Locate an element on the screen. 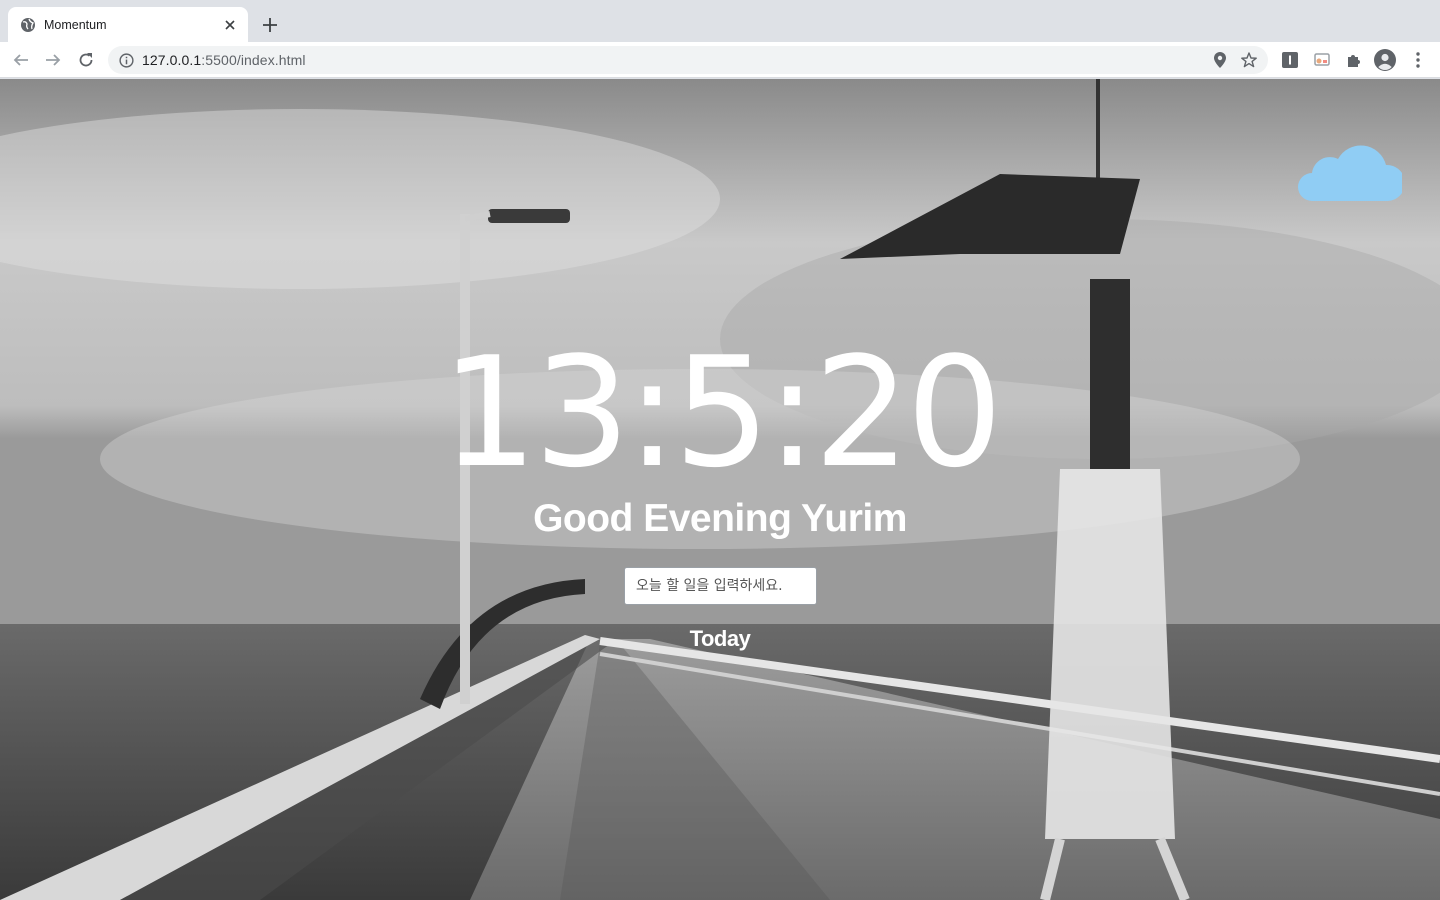  todo-input is located at coordinates (720, 586).